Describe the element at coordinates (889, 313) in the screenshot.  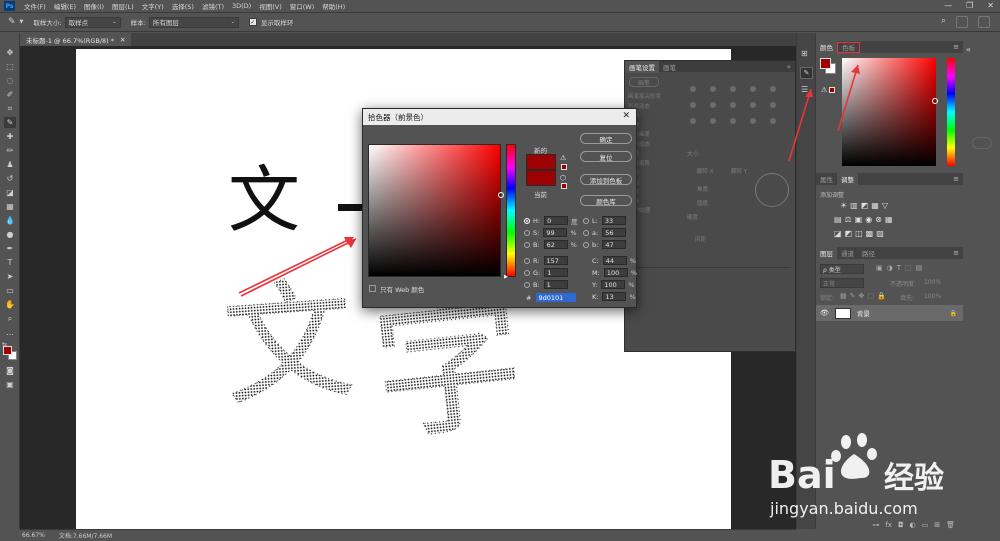
I see `layer-row-background: 👁 背景 🔒` at that location.